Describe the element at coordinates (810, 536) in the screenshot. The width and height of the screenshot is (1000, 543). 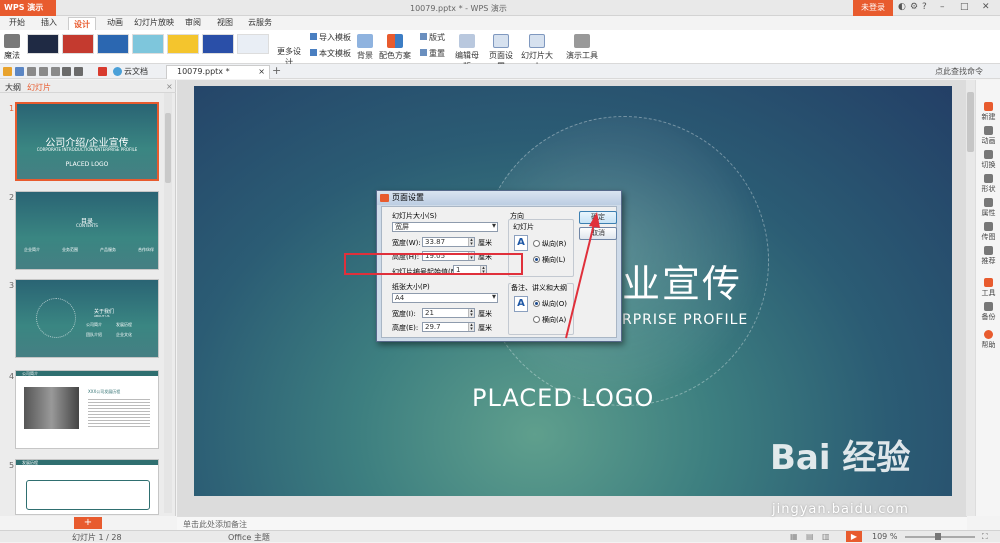
I see `sorter-view-icon: ▤` at that location.